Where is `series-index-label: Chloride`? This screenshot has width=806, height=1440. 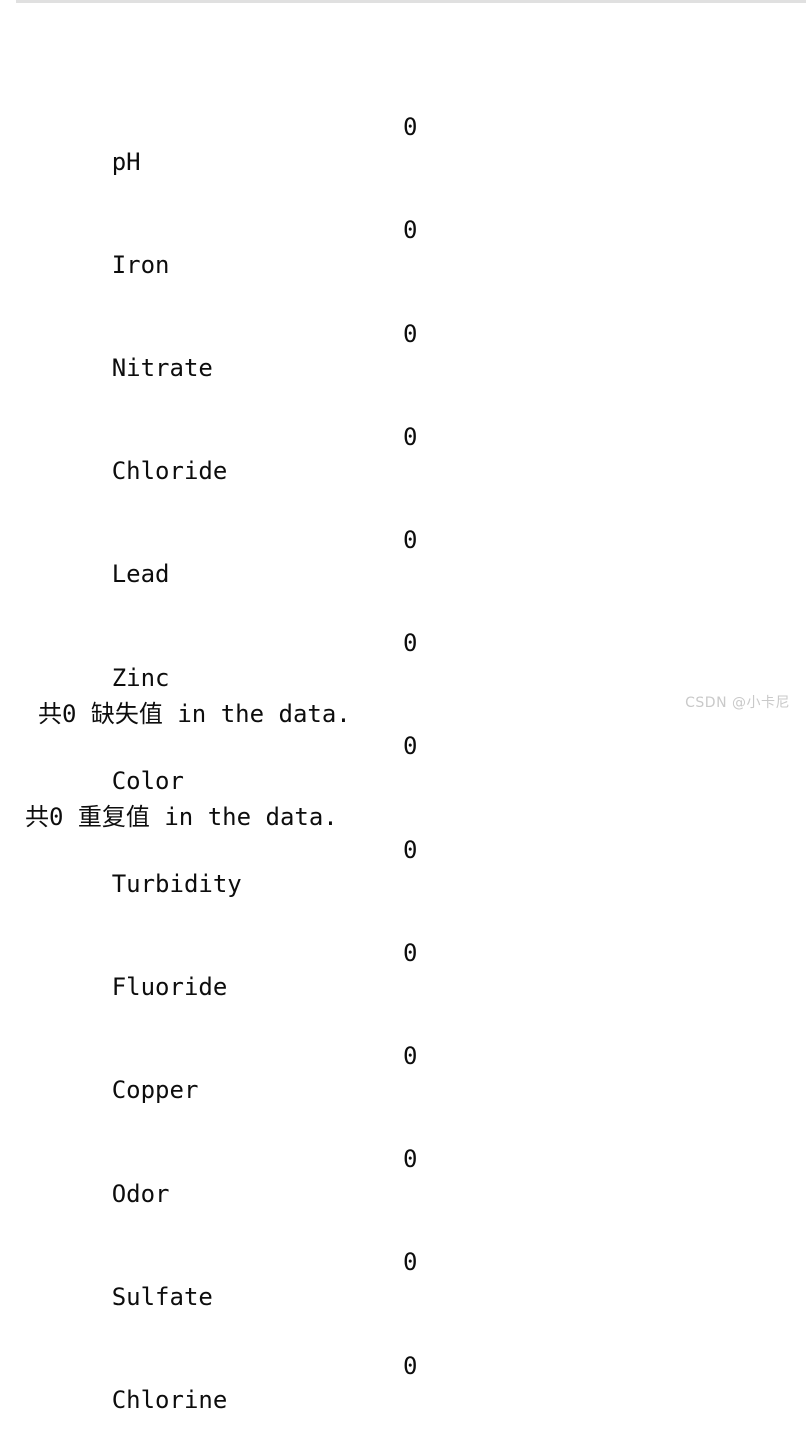 series-index-label: Chloride is located at coordinates (169, 471).